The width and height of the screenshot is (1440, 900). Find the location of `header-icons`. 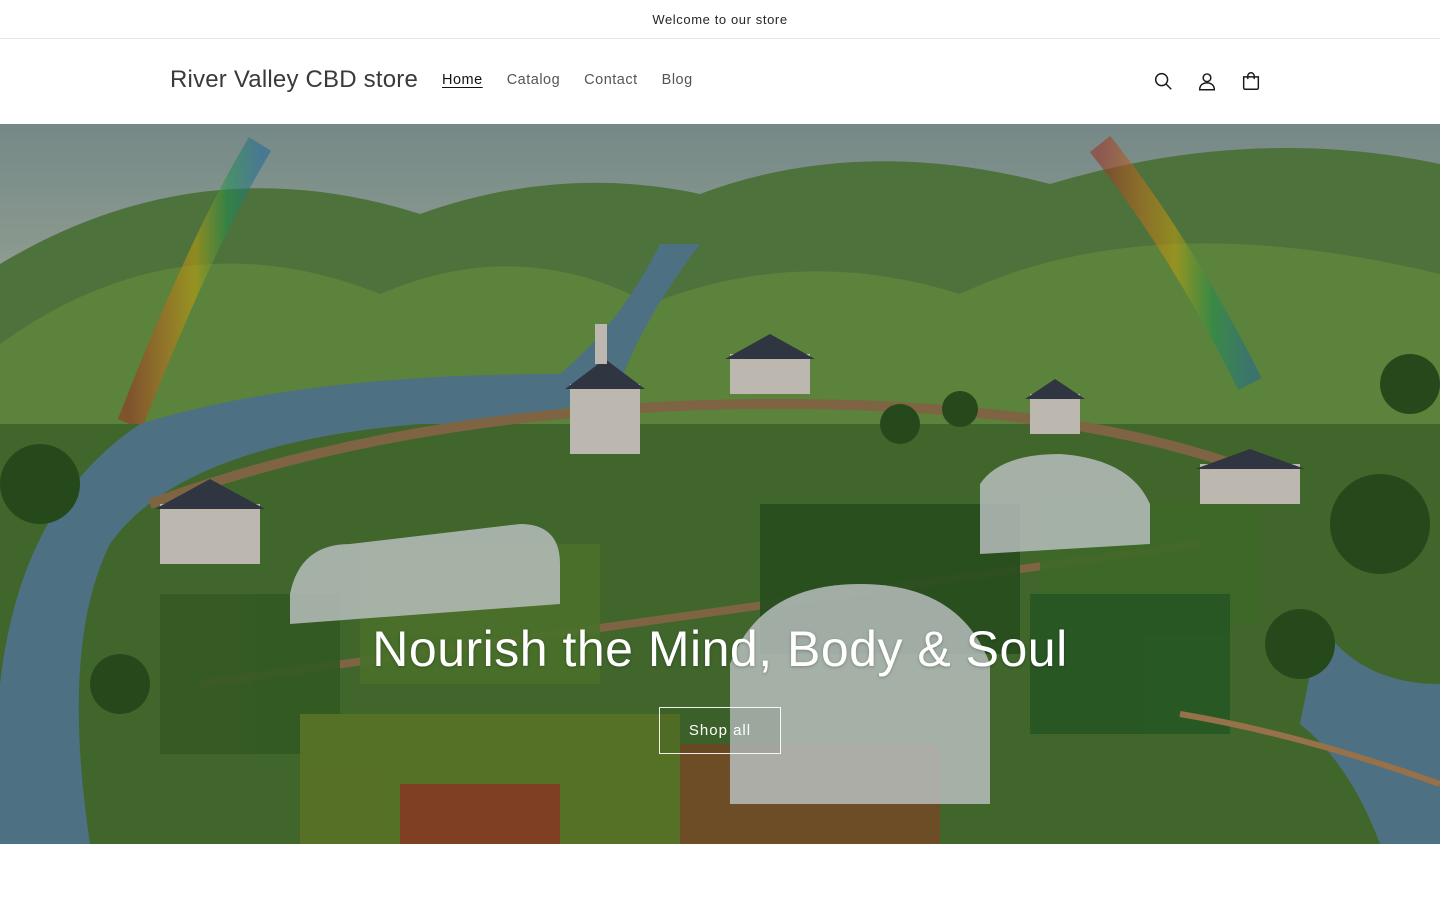

header-icons is located at coordinates (1207, 81).